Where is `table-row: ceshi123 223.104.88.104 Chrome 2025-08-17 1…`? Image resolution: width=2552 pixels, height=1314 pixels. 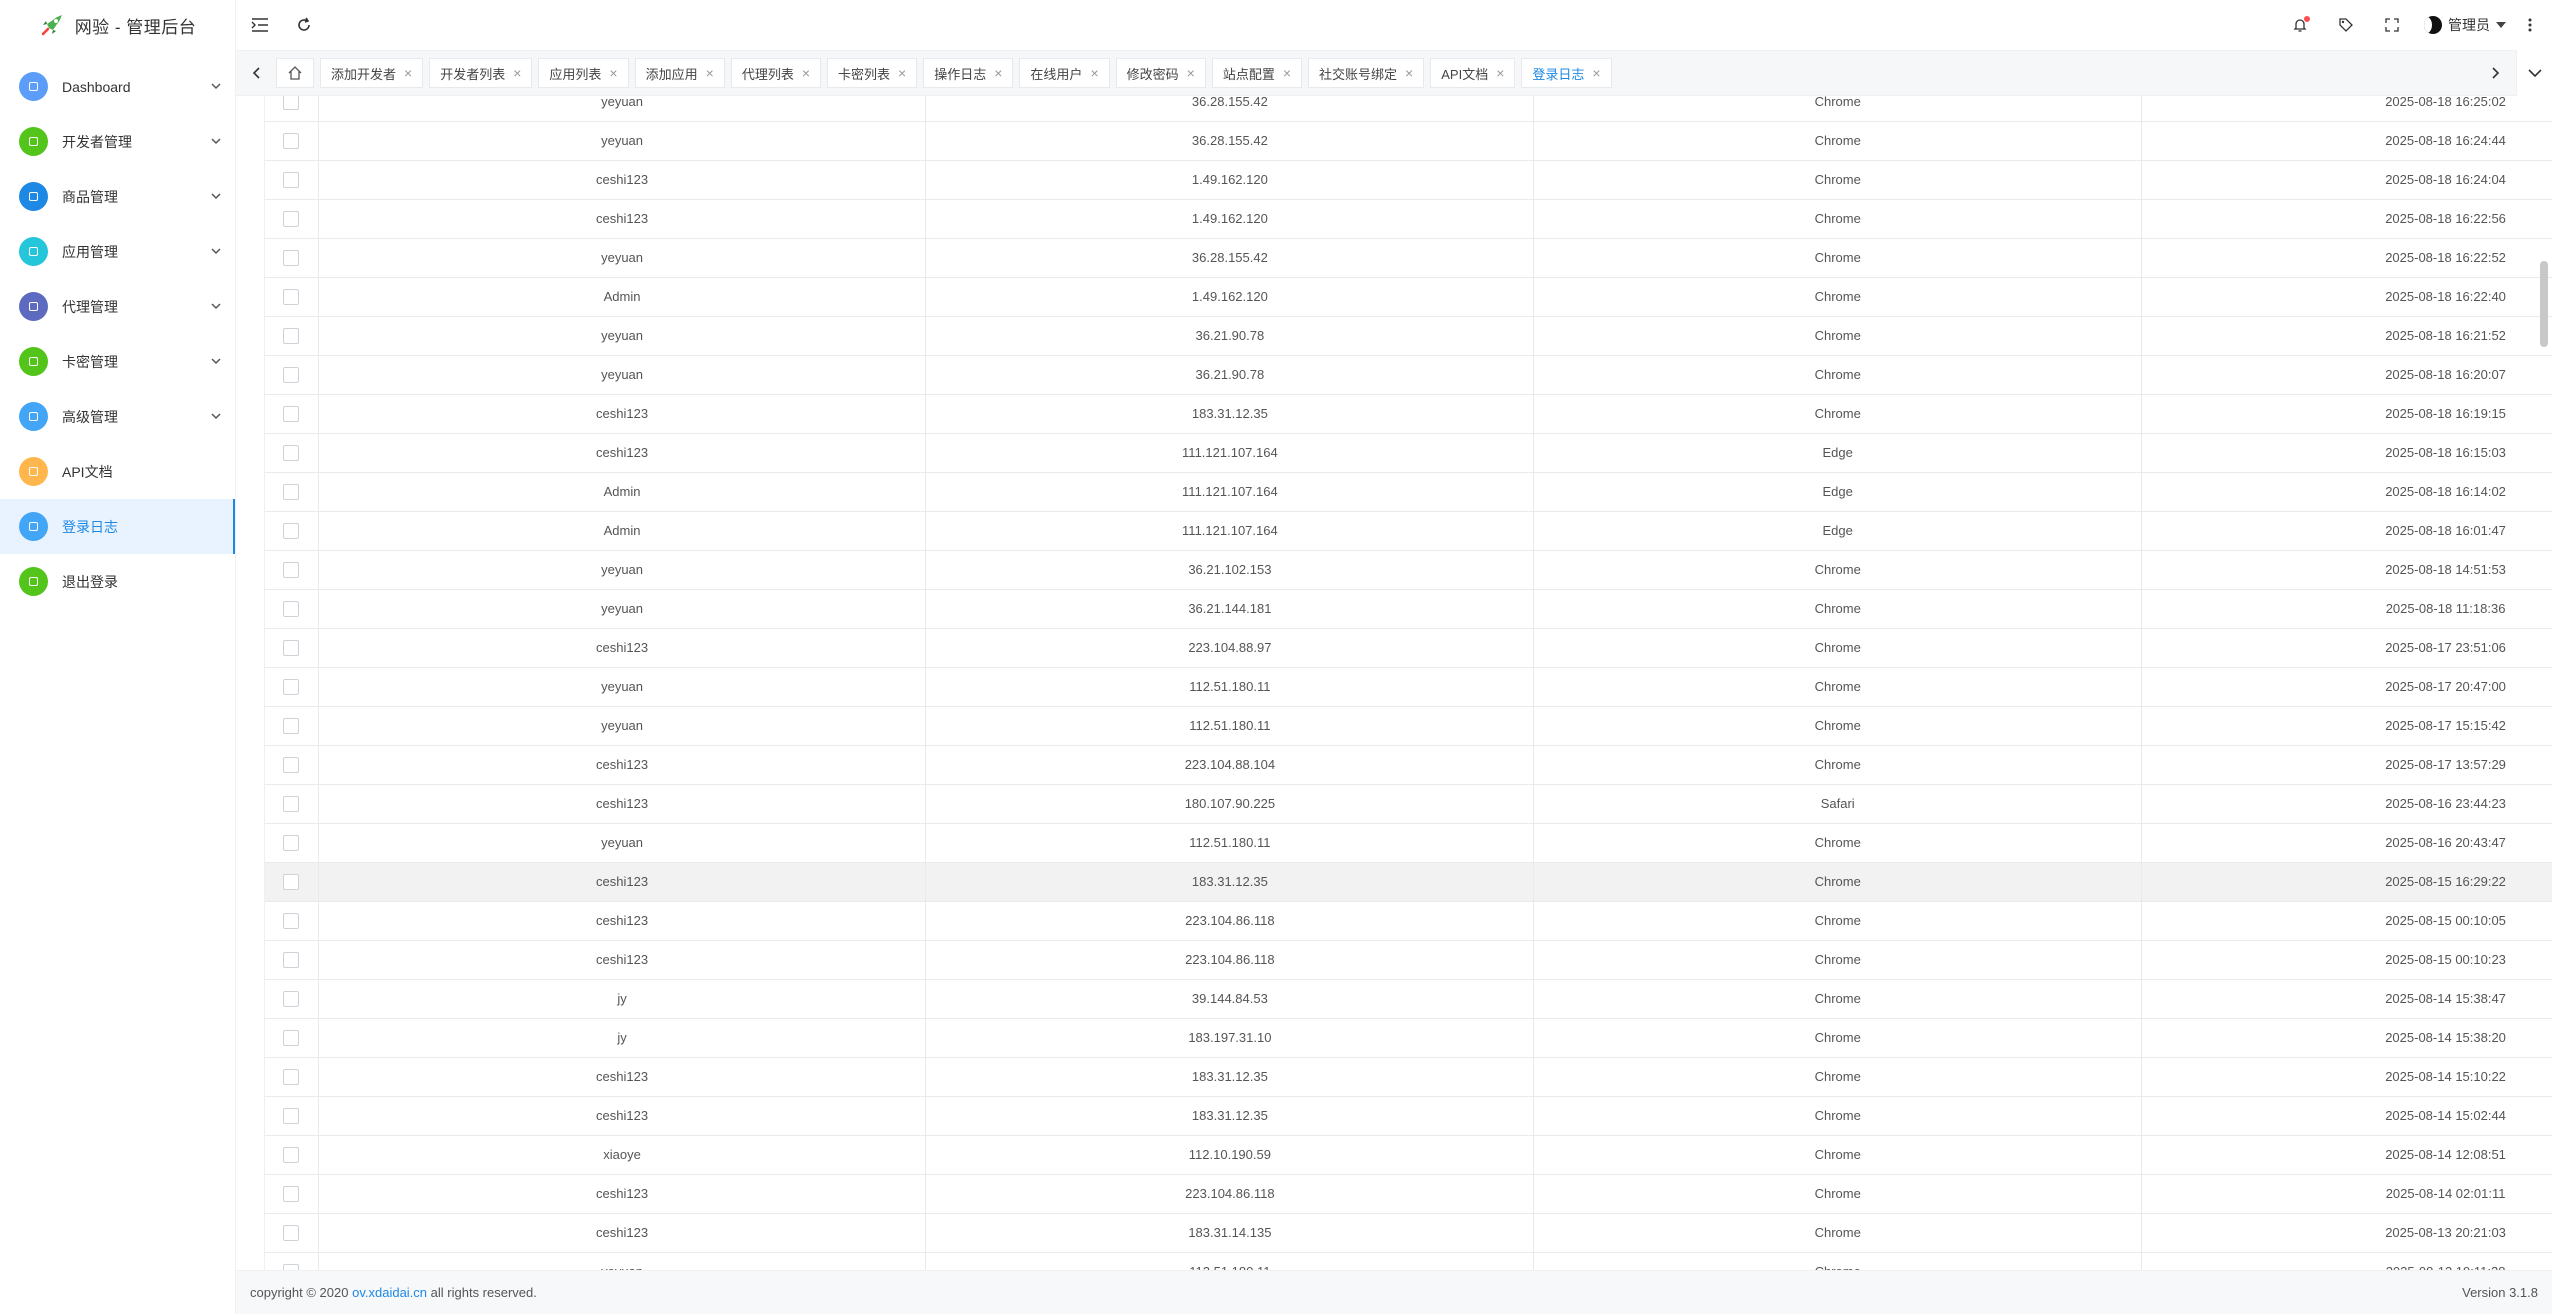 table-row: ceshi123 223.104.88.104 Chrome 2025-08-17 1… is located at coordinates (1408, 765).